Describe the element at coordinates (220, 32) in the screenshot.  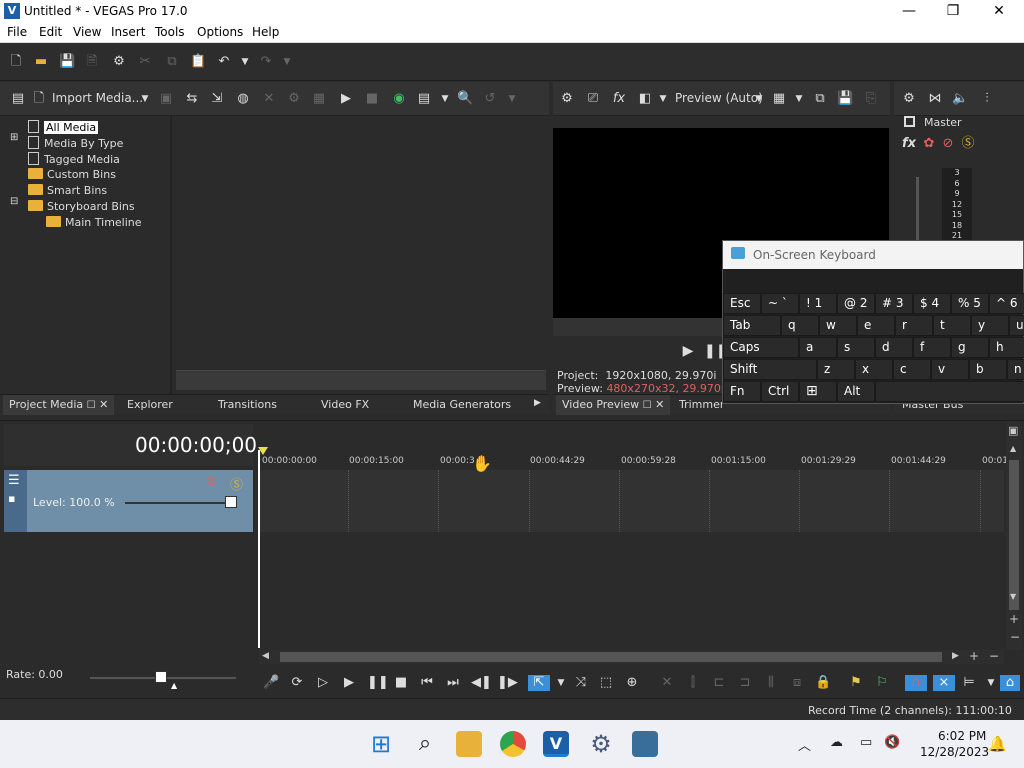
I see `menu-options: Options` at that location.